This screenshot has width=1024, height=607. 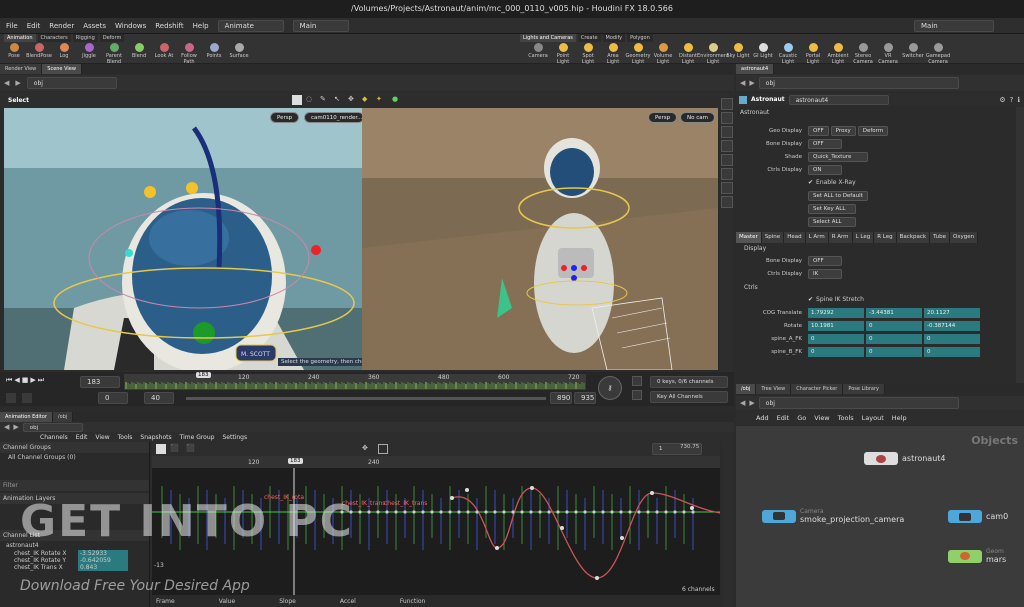 I want to click on step-back-icon: ◀, so click(x=16, y=380).